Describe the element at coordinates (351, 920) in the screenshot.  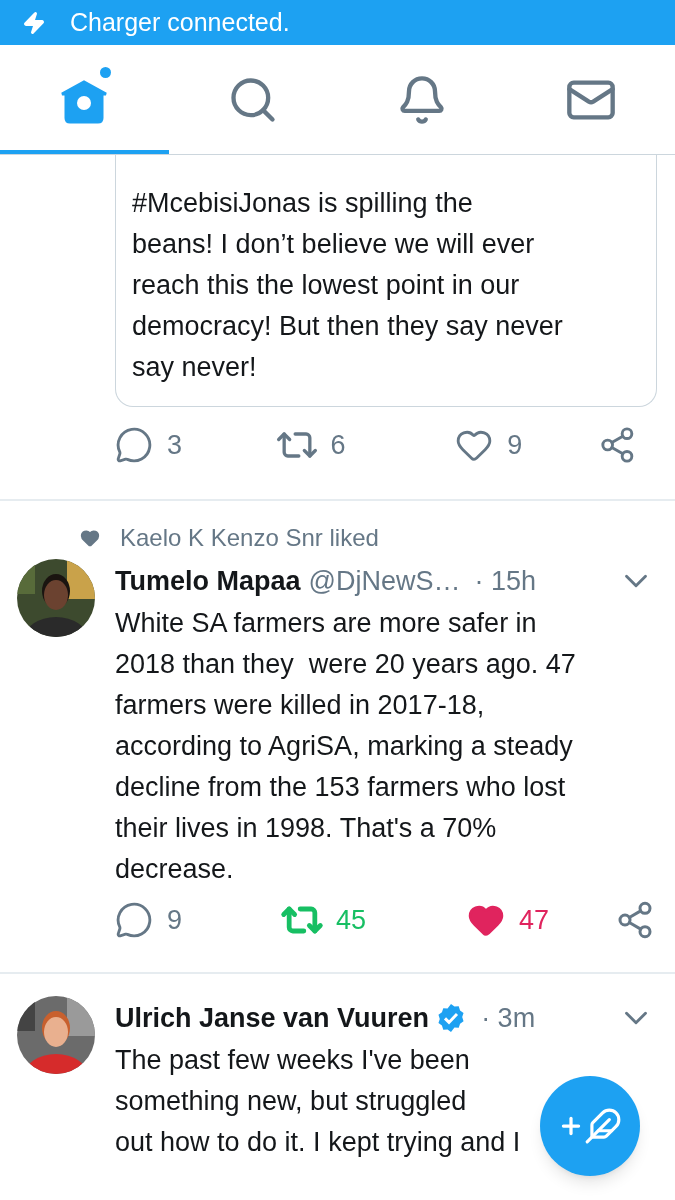
I see `retweet-count: 45` at that location.